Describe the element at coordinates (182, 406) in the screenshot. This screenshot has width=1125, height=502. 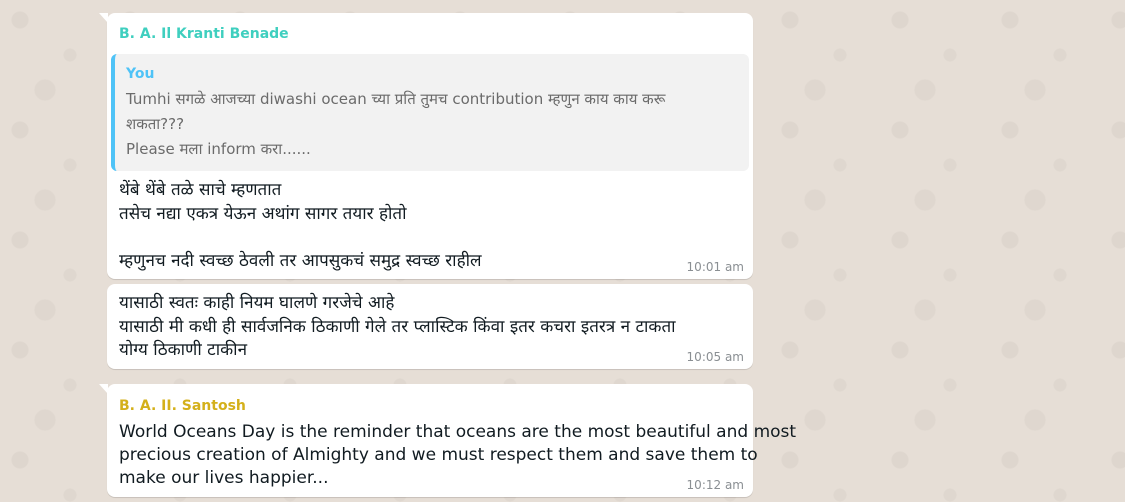
I see `sender-name: B. A. II. Santosh` at that location.